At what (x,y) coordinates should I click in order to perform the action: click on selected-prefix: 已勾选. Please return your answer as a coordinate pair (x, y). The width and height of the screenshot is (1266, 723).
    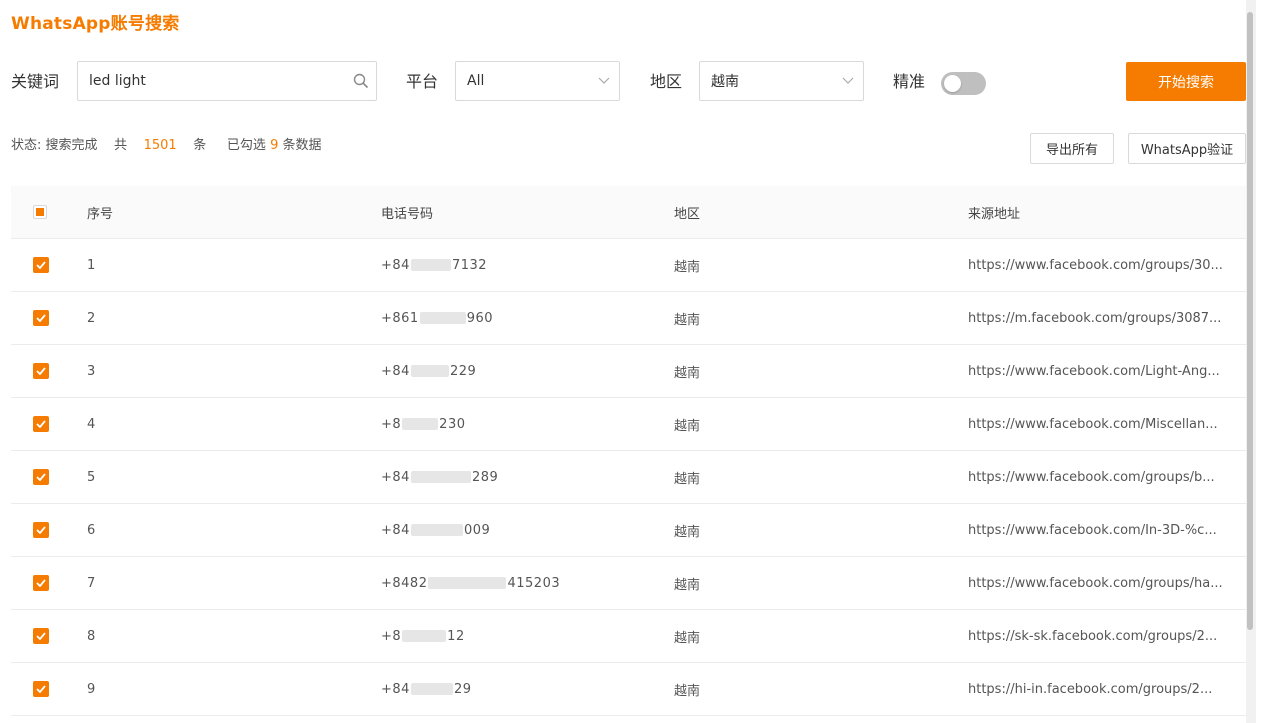
    Looking at the image, I should click on (246, 145).